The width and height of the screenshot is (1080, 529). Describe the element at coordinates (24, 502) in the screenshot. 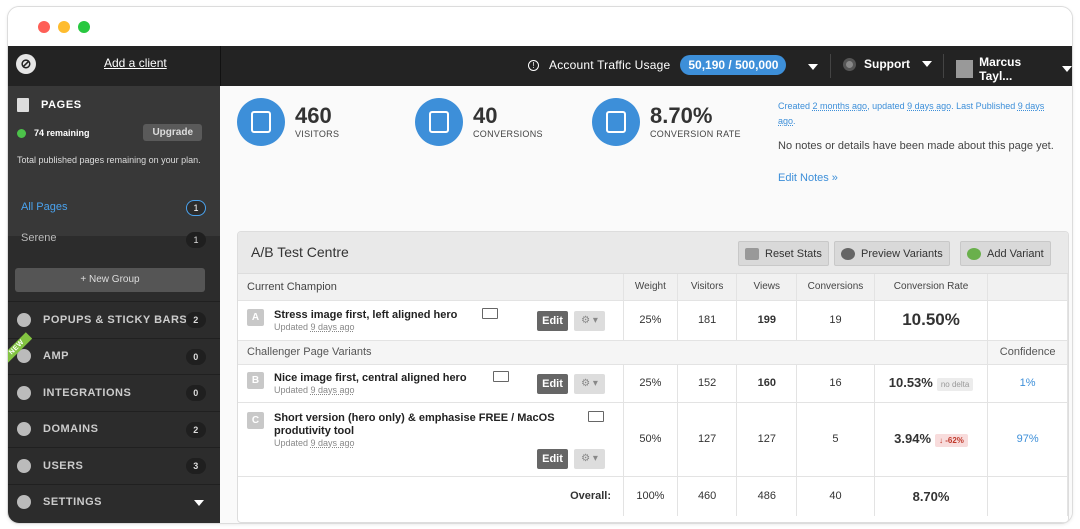

I see `sliders-icon` at that location.